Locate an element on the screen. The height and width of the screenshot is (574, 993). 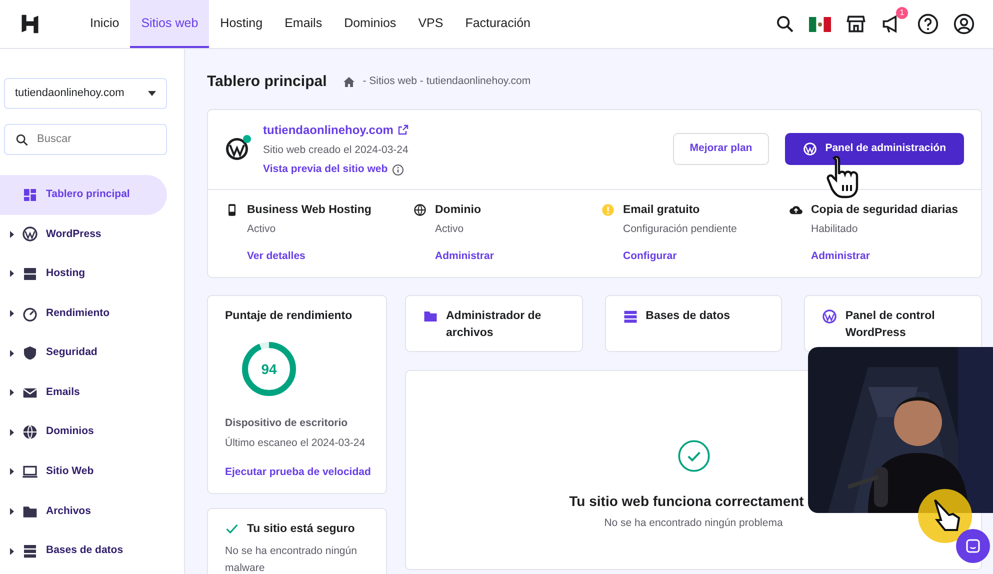
caret-icon is located at coordinates (152, 93).